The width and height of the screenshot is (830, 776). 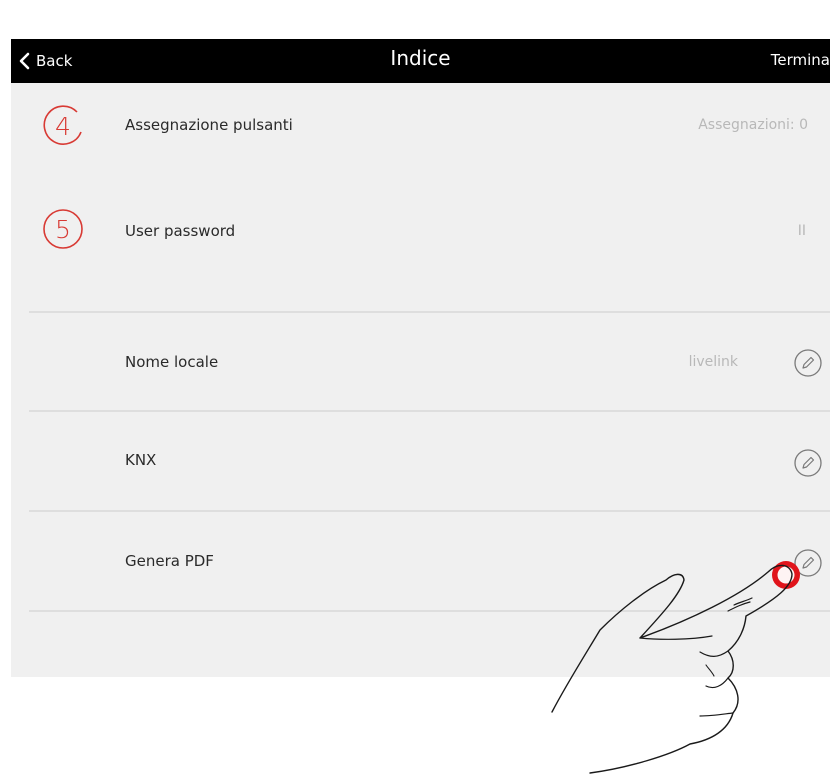 I want to click on page-title: Indice, so click(x=420, y=58).